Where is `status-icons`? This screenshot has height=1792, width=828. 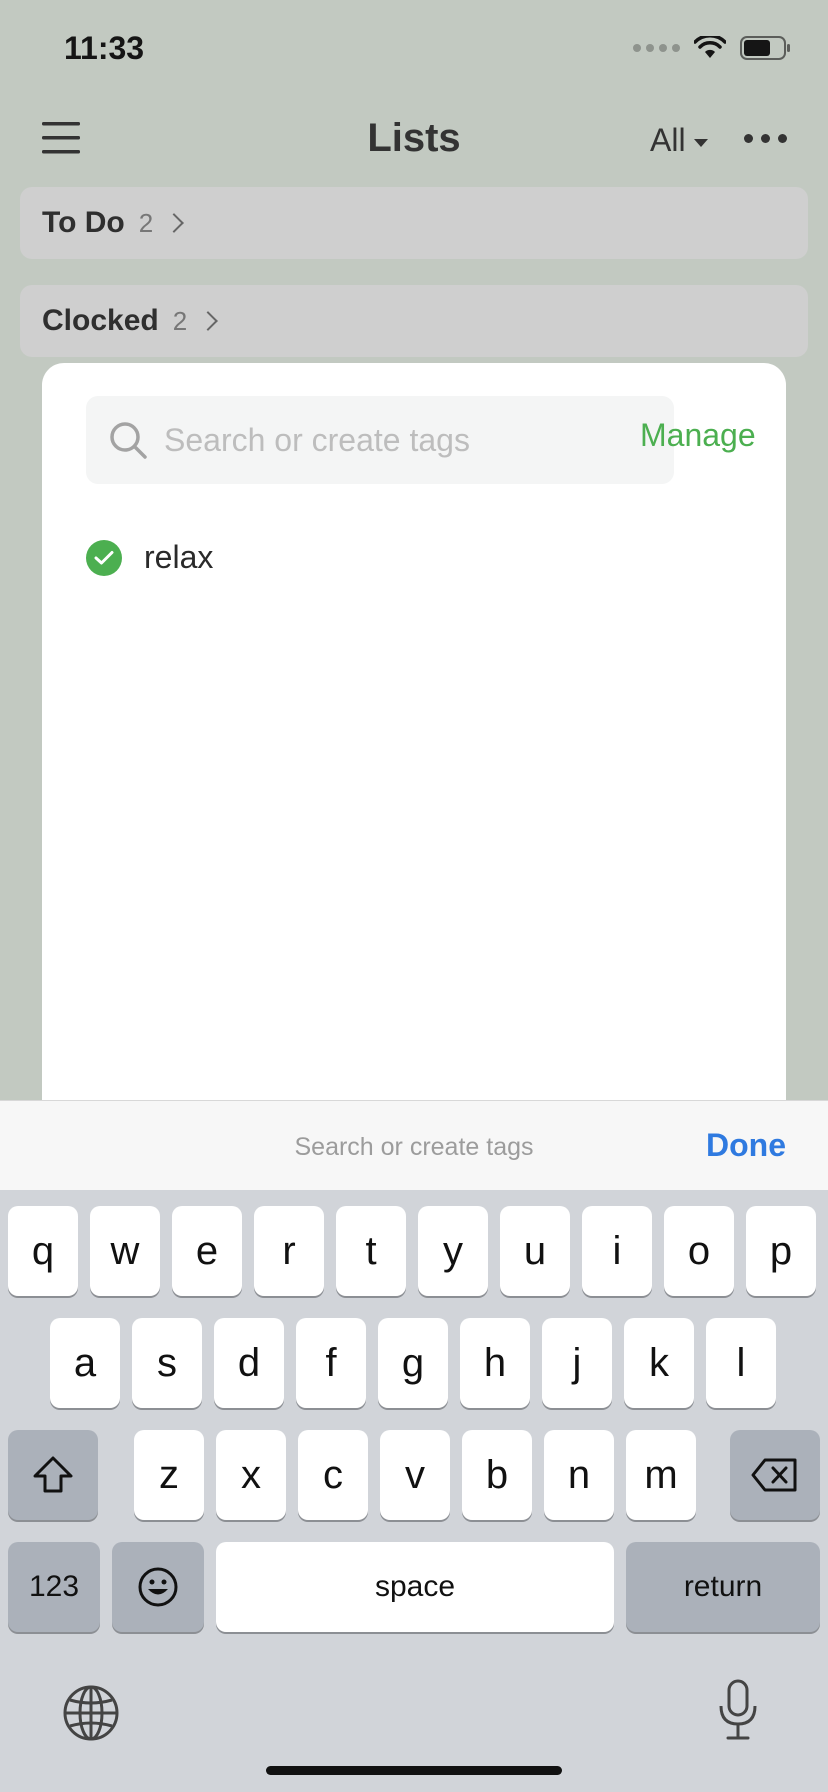
status-icons is located at coordinates (712, 48).